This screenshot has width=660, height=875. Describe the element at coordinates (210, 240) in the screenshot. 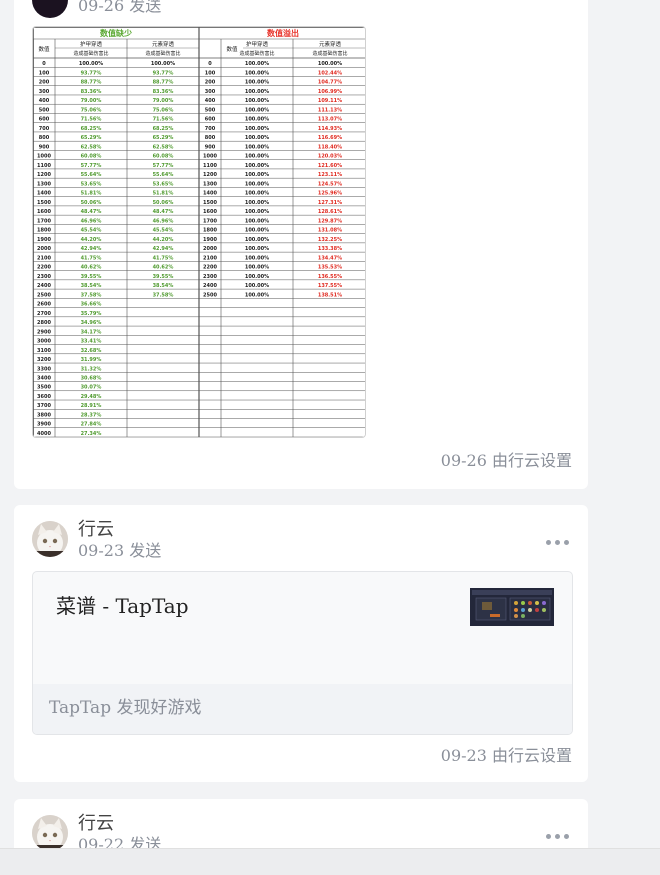

I see `table-cell: 1900` at that location.